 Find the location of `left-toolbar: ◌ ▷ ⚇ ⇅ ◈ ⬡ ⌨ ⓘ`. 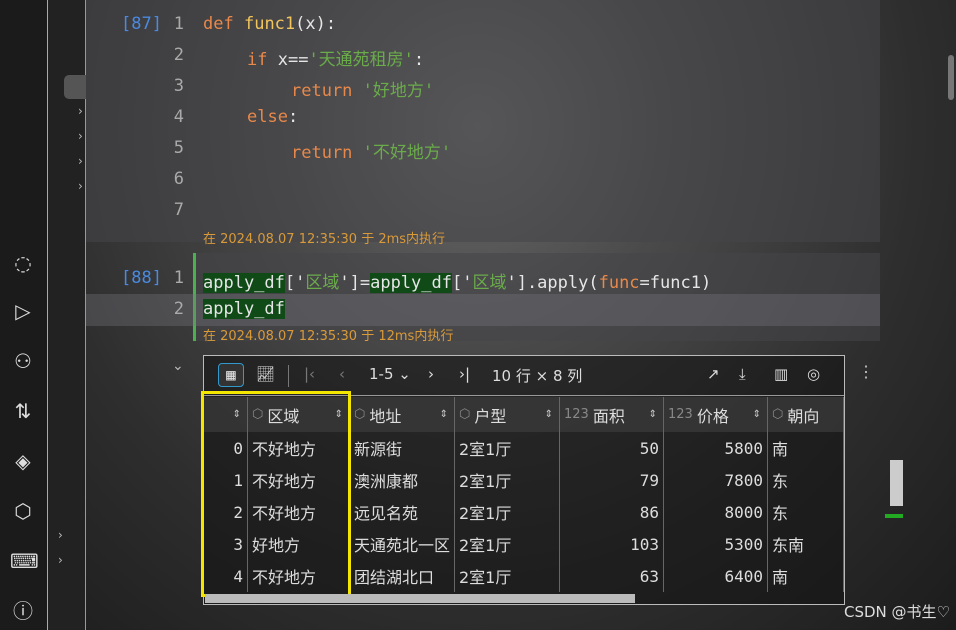

left-toolbar: ◌ ▷ ⚇ ⇅ ◈ ⬡ ⌨ ⓘ is located at coordinates (24, 315).